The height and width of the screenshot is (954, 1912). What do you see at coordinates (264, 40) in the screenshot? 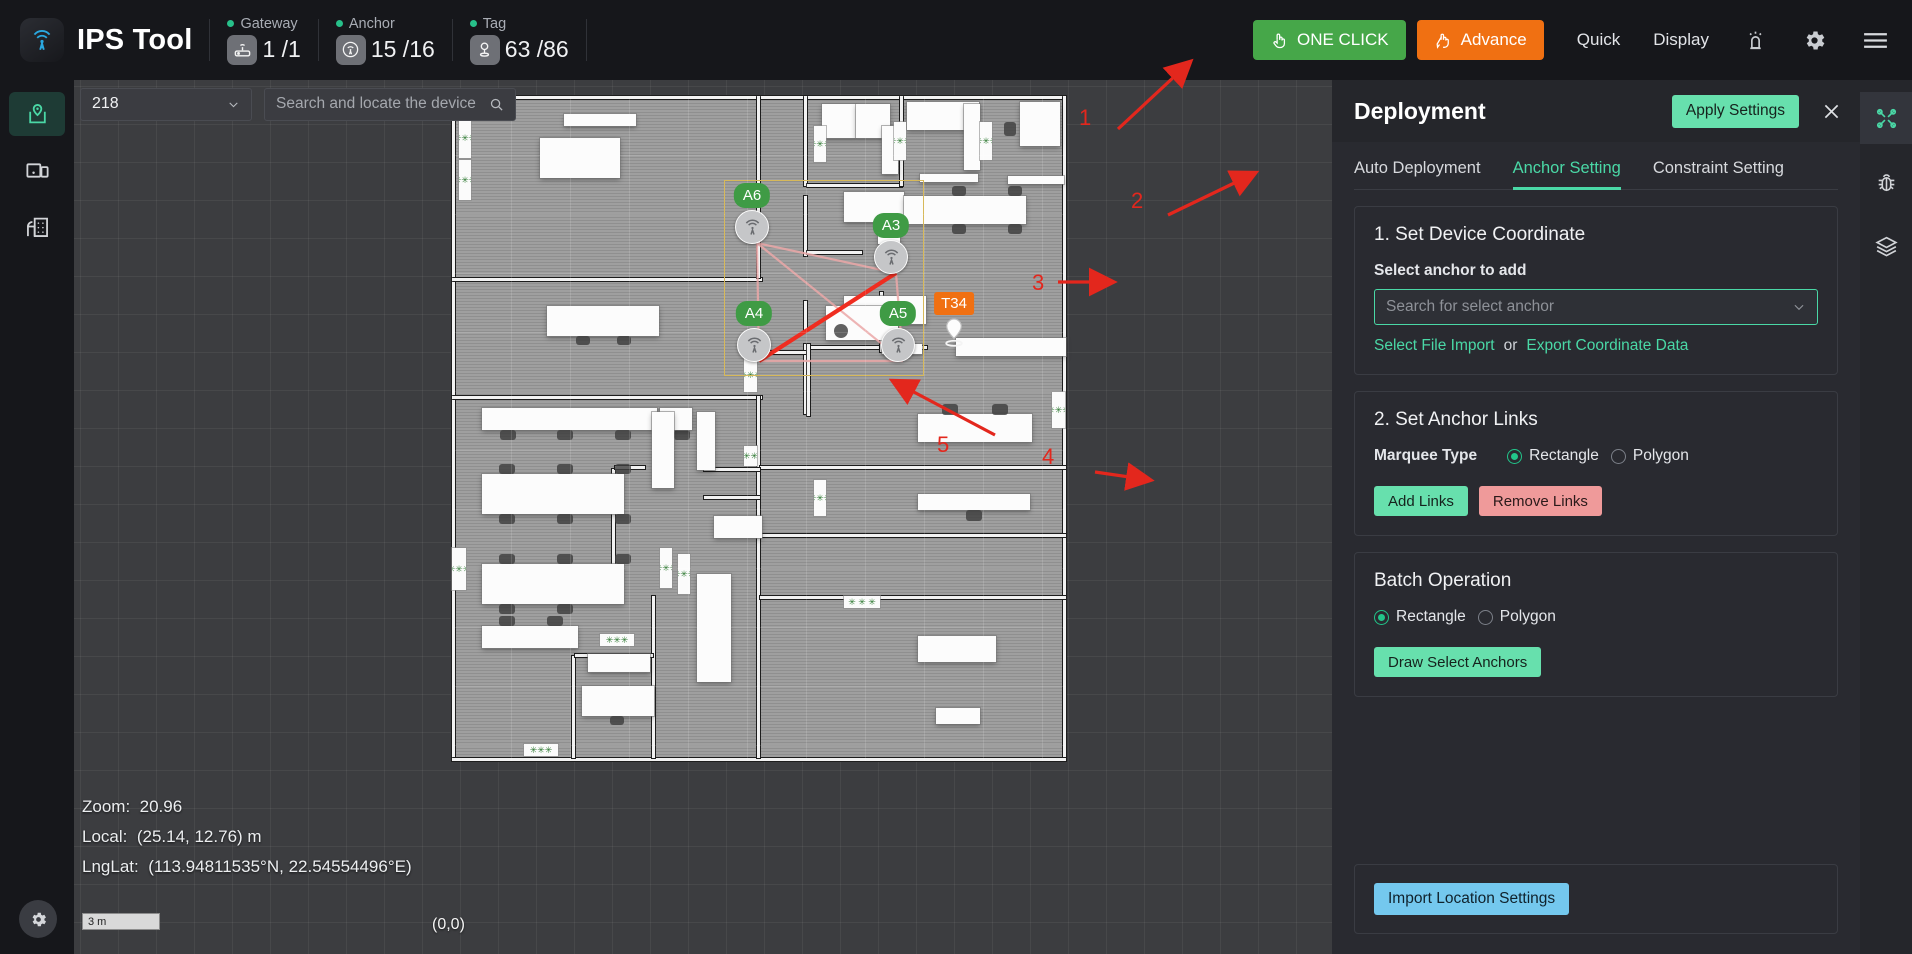
I see `stat-gateway: Gateway 1 /1` at bounding box center [264, 40].